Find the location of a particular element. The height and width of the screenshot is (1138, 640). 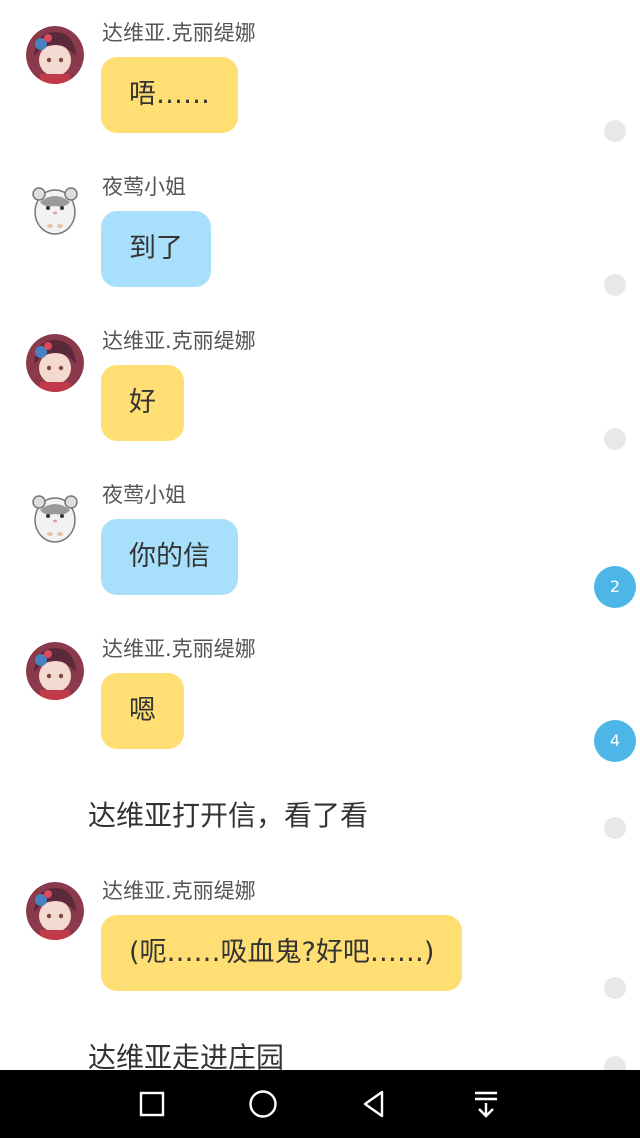

back-button is located at coordinates (374, 1104).